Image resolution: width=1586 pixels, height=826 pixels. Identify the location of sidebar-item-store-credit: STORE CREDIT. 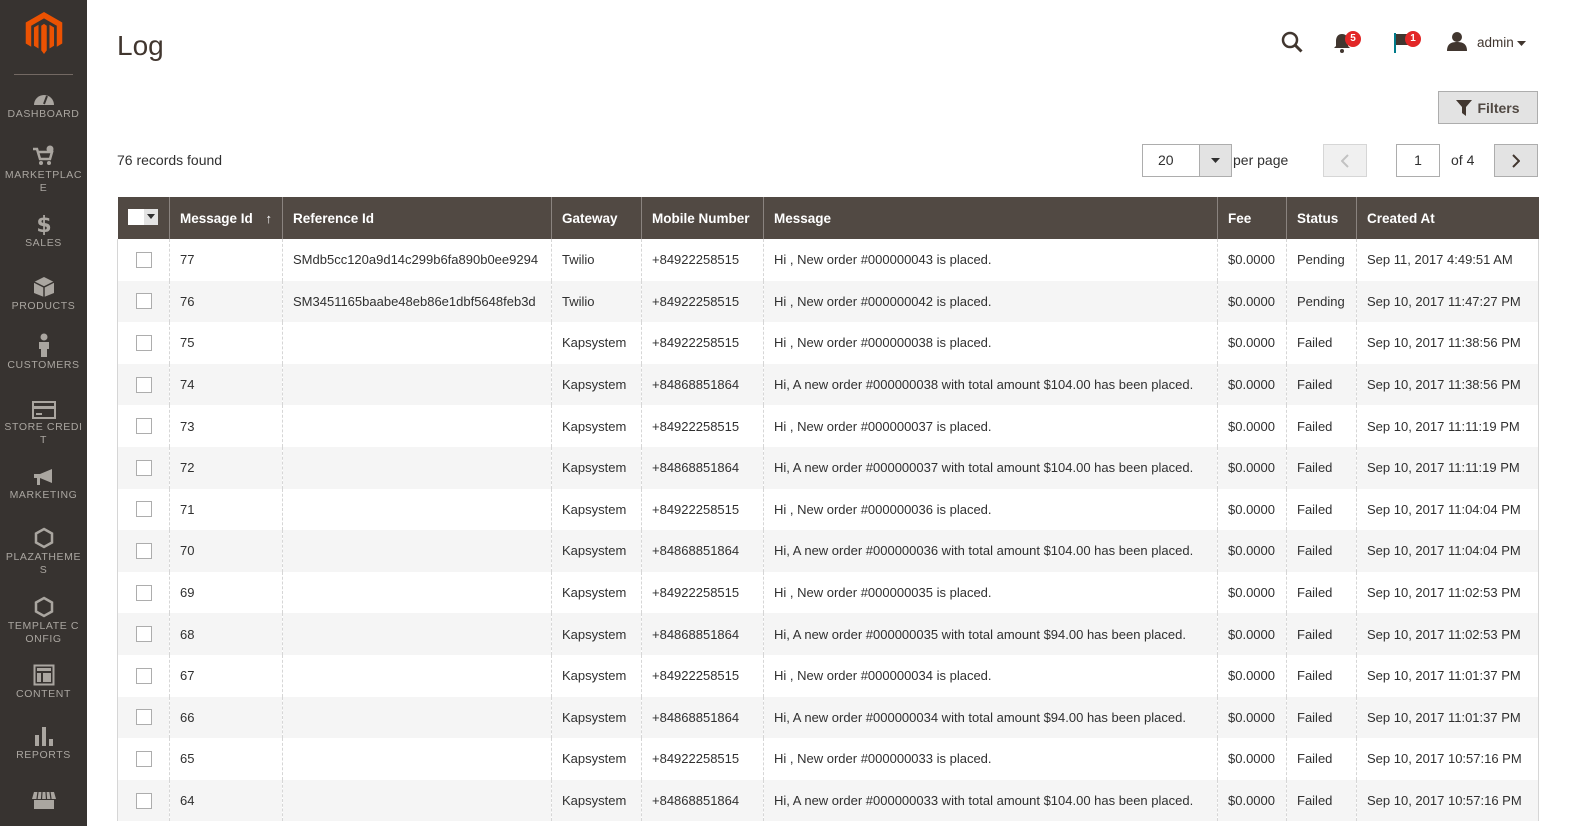
(43, 424).